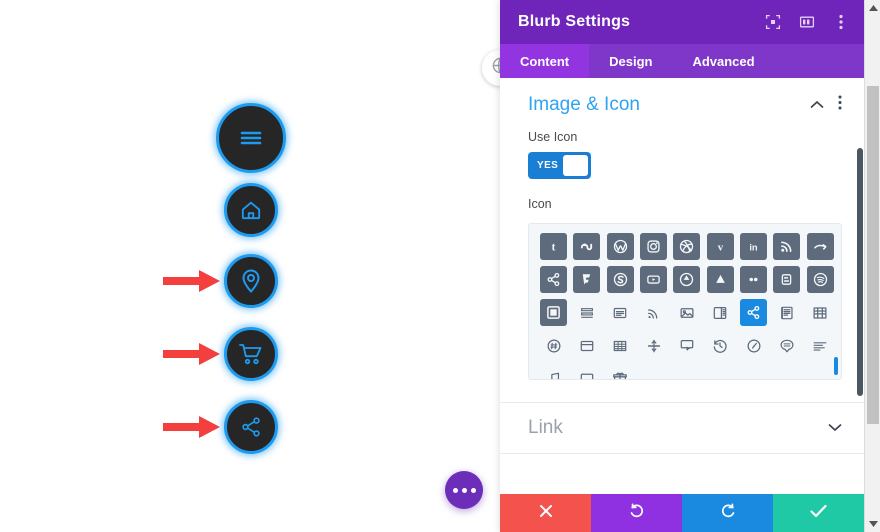 Image resolution: width=880 pixels, height=532 pixels. I want to click on dribbble-icon, so click(687, 246).